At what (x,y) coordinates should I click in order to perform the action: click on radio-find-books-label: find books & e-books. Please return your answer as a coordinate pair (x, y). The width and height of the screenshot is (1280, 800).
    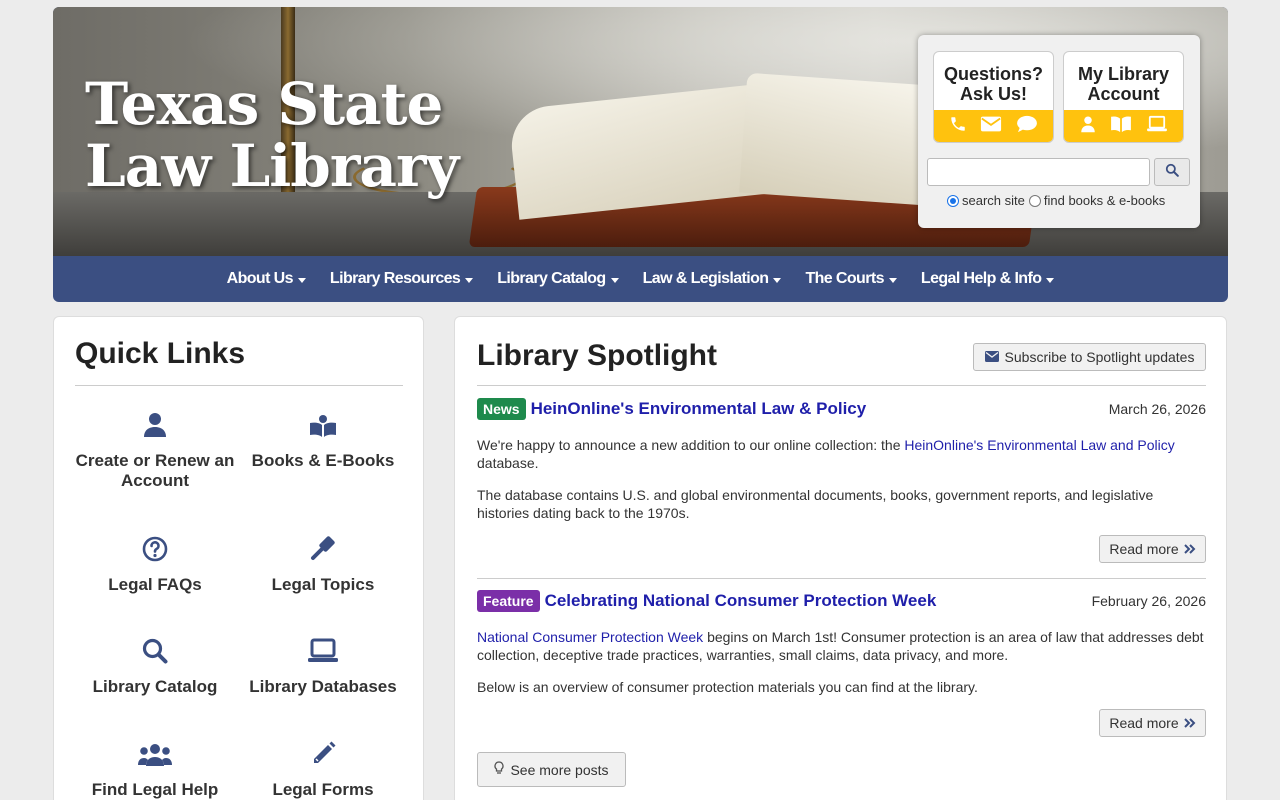
    Looking at the image, I should click on (1104, 200).